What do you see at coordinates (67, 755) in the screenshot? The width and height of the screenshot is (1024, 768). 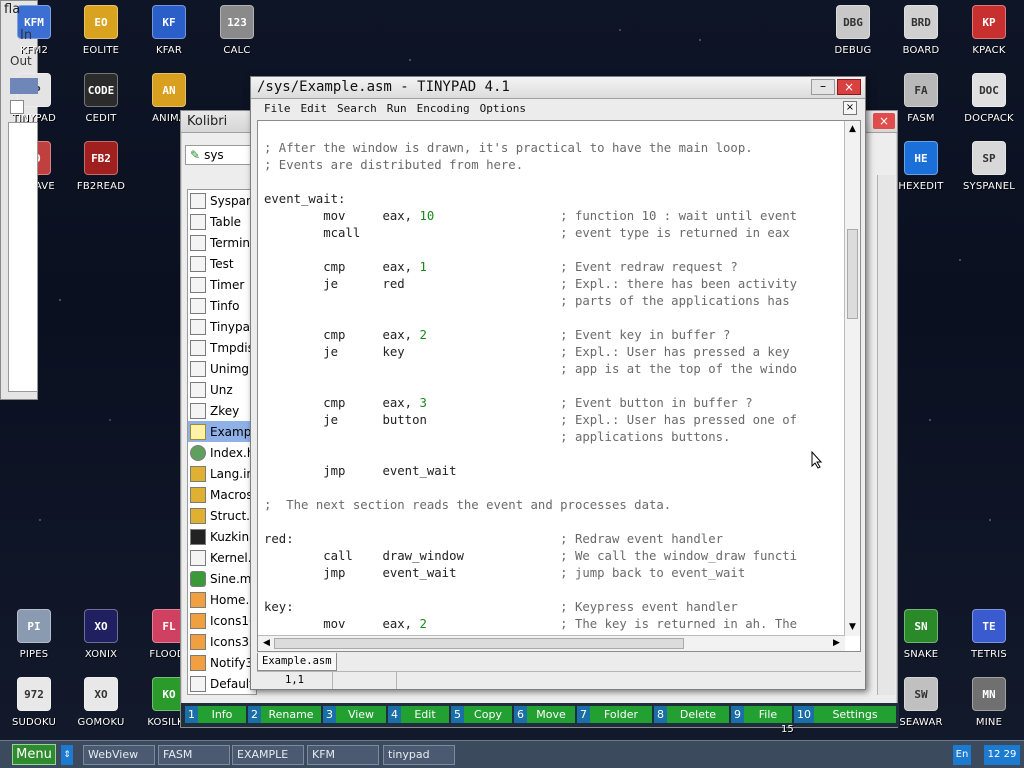 I see `task-switch-icon: ⇕` at bounding box center [67, 755].